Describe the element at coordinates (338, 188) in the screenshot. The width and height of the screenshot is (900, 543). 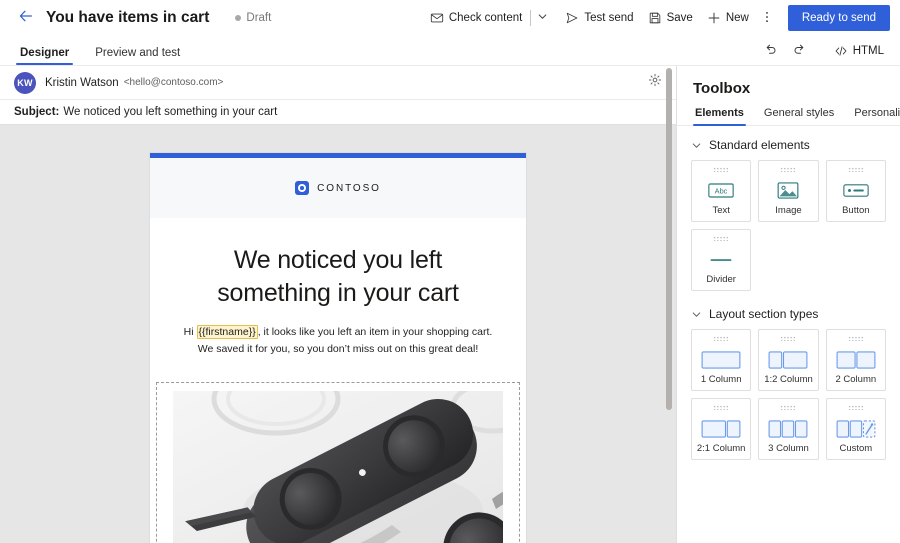
I see `email-header-section: CONTOSO` at that location.